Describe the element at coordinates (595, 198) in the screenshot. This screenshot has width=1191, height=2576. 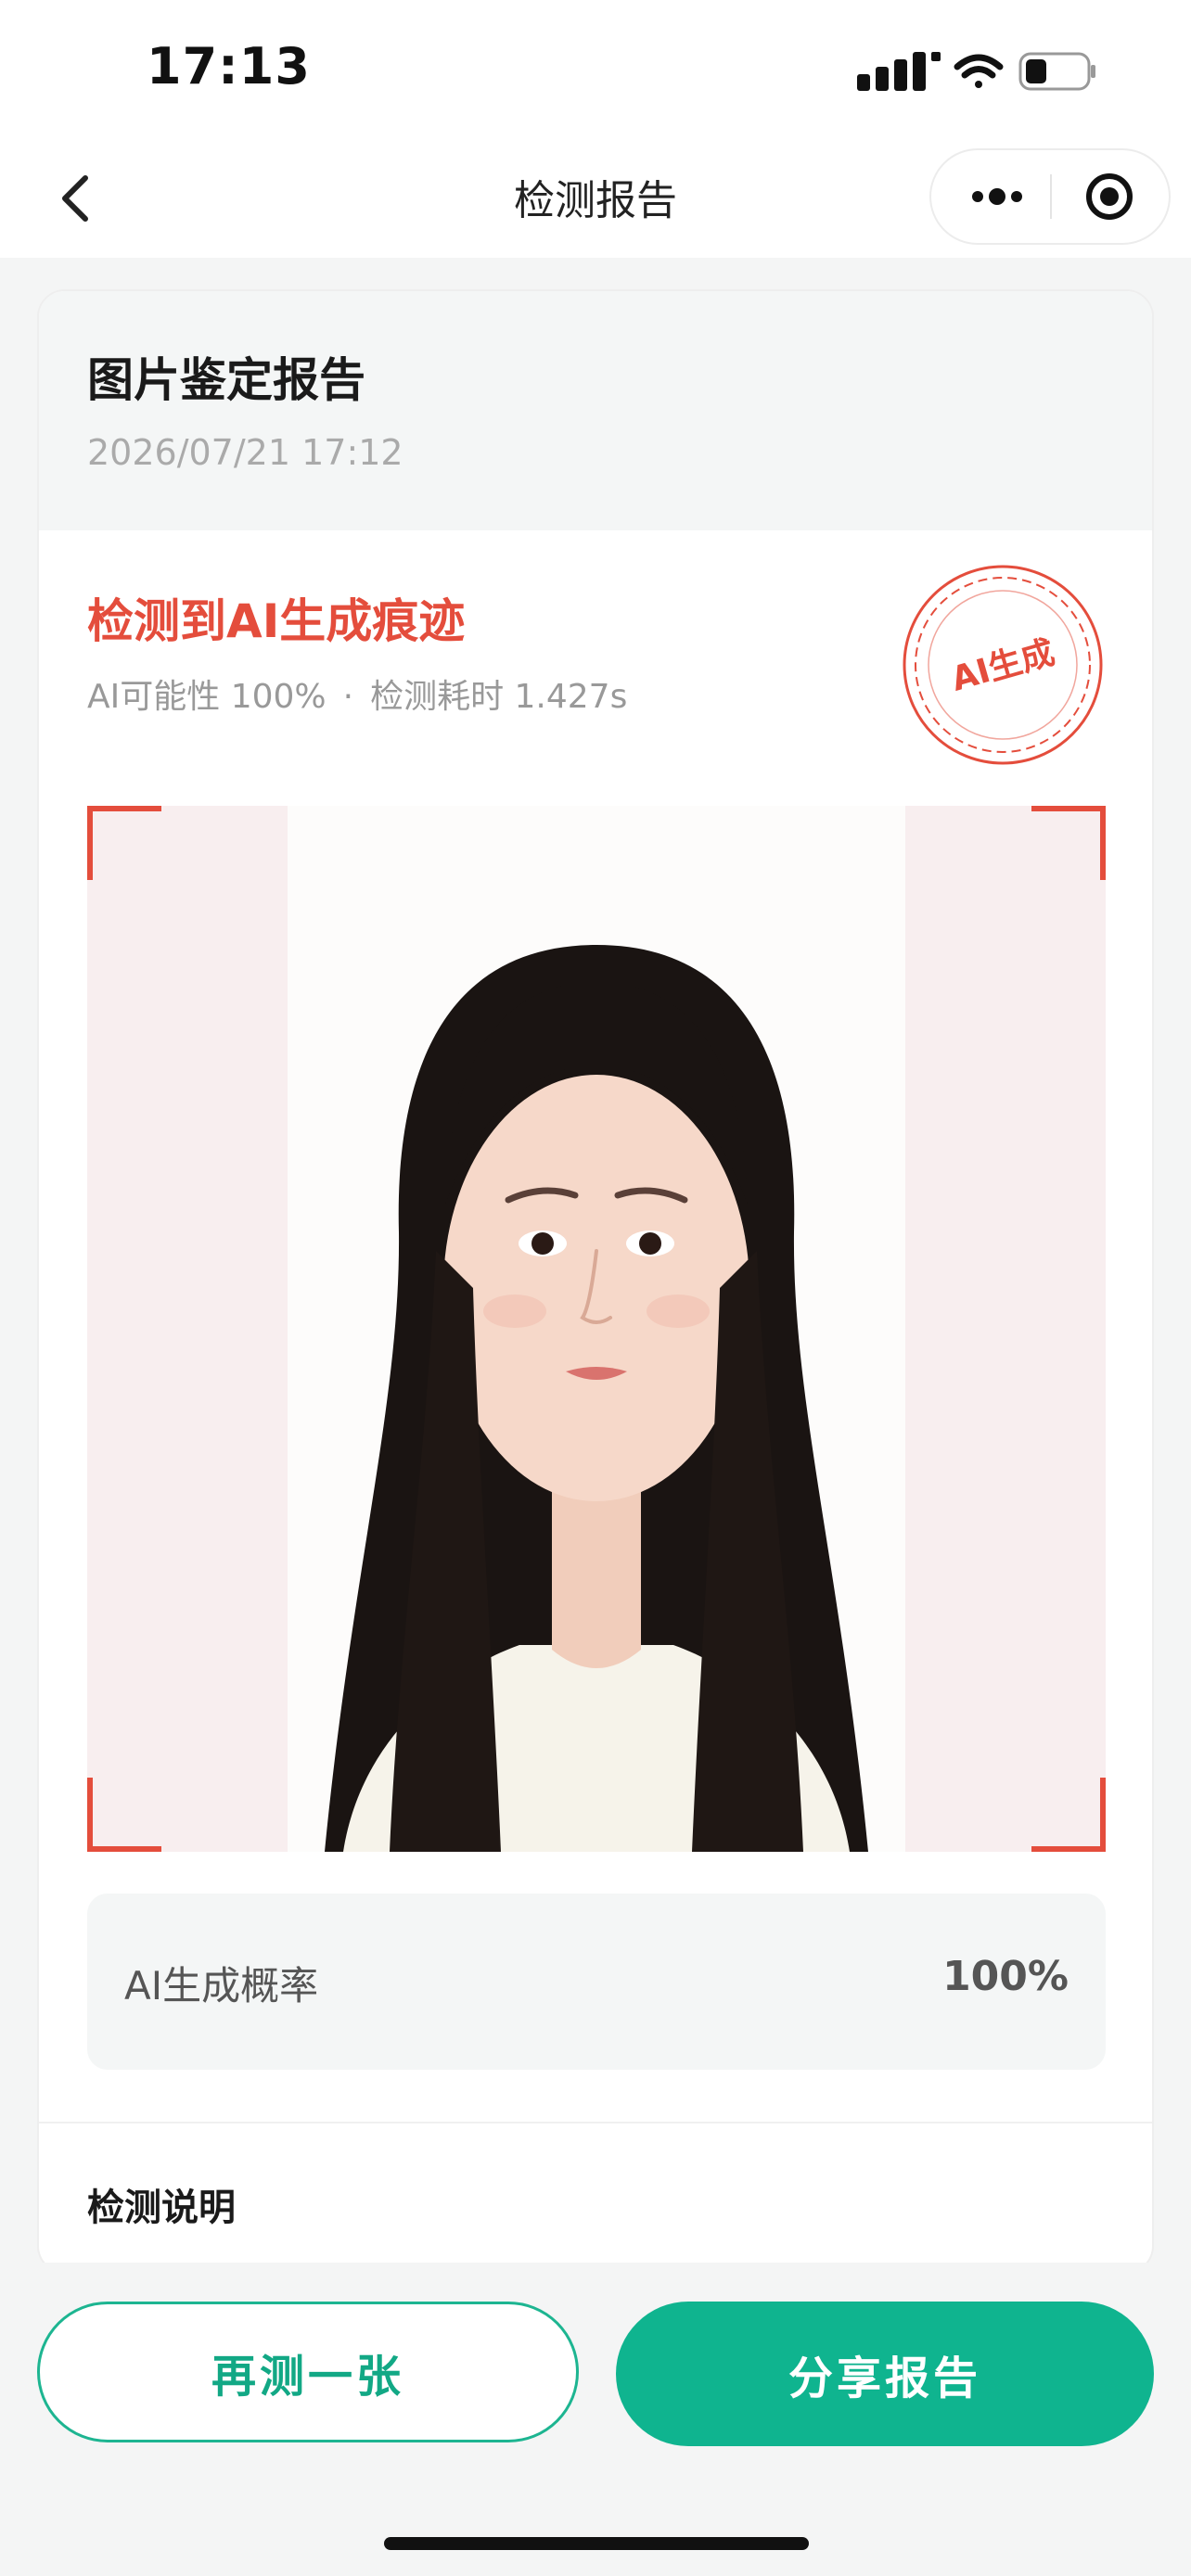
I see `nav-bar: 检测报告` at that location.